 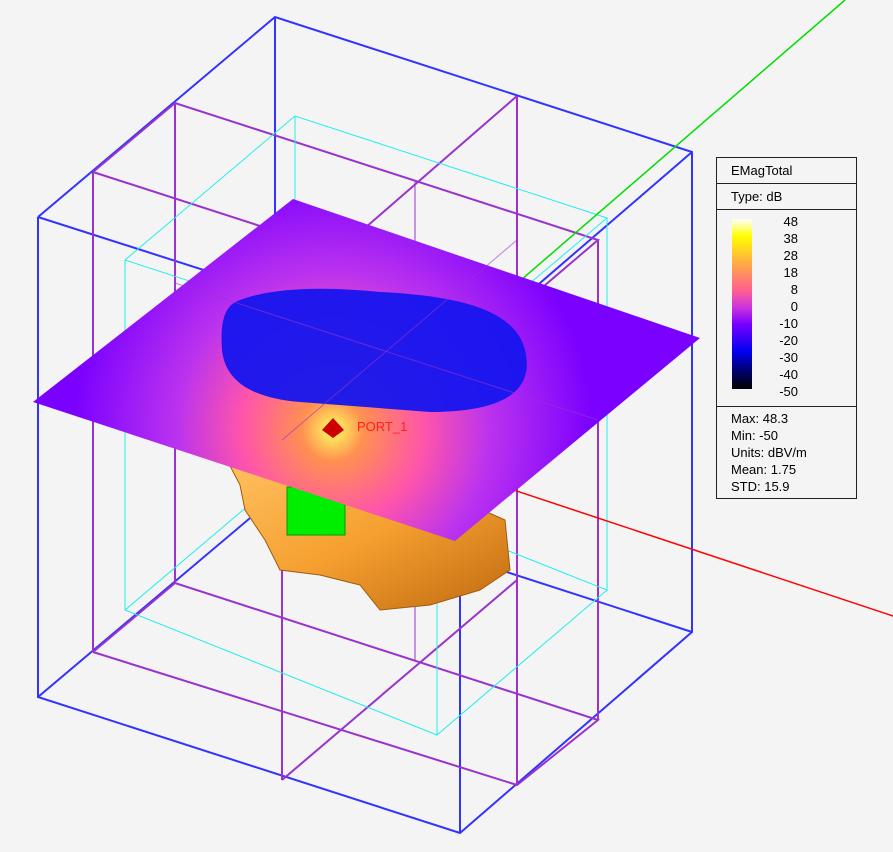 I want to click on tick-label: -50, so click(x=788, y=391).